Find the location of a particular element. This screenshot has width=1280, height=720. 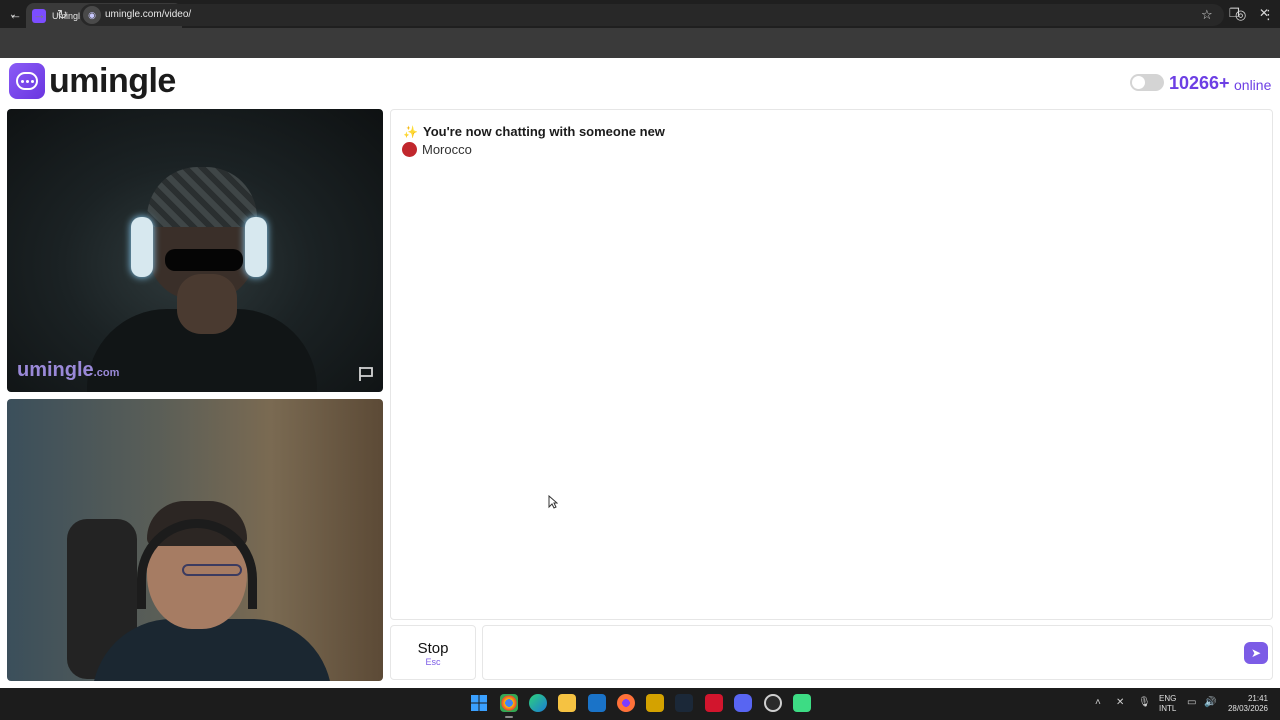

system-clock: 21:41 28/03/2026 is located at coordinates (1247, 704).